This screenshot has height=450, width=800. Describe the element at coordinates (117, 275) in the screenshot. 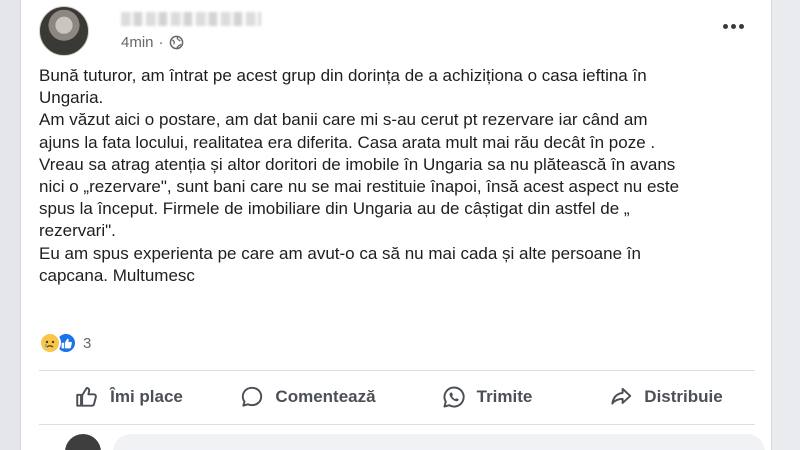

I see `post-text-line: capcana. Multumesc` at that location.